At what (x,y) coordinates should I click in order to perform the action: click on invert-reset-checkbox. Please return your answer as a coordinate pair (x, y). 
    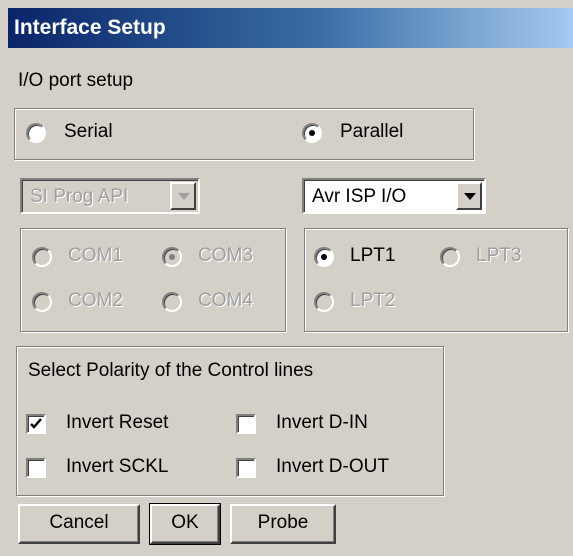
    Looking at the image, I should click on (36, 424).